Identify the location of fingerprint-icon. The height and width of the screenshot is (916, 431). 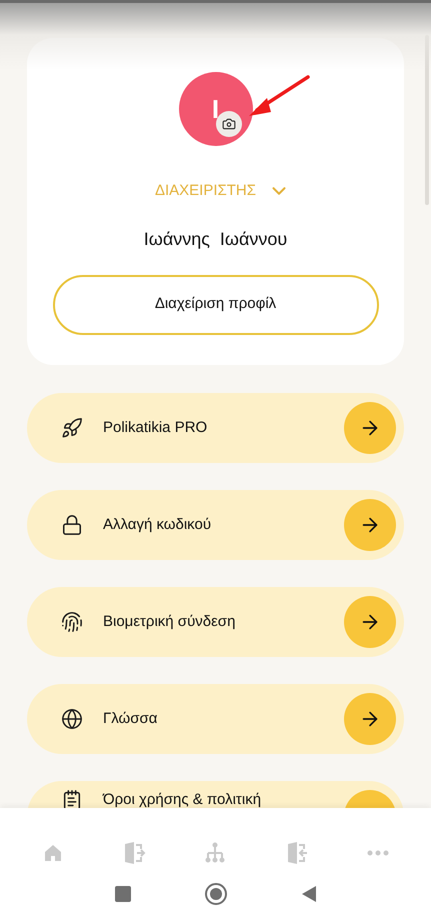
(72, 622).